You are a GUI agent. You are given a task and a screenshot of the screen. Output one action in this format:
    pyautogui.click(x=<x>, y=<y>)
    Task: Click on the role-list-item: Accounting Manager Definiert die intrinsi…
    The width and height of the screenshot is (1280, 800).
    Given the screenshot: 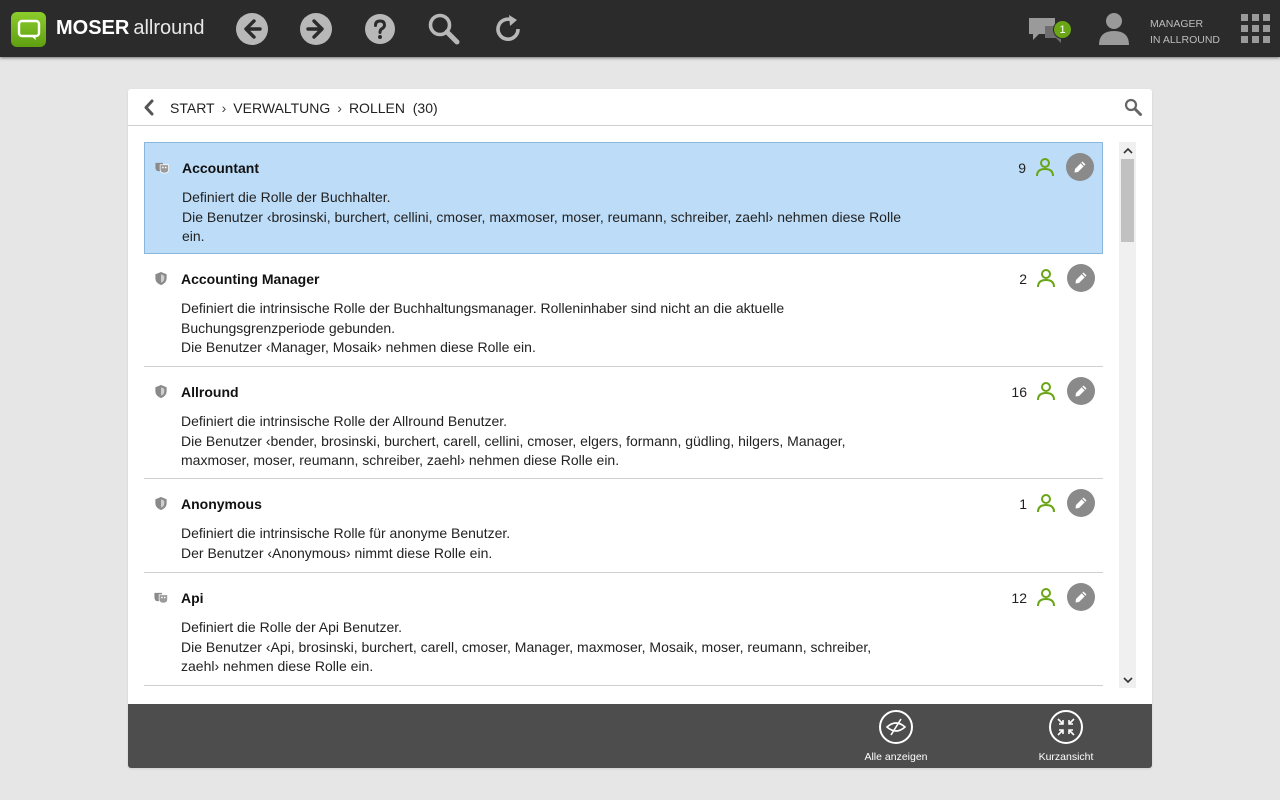 What is the action you would take?
    pyautogui.click(x=623, y=310)
    